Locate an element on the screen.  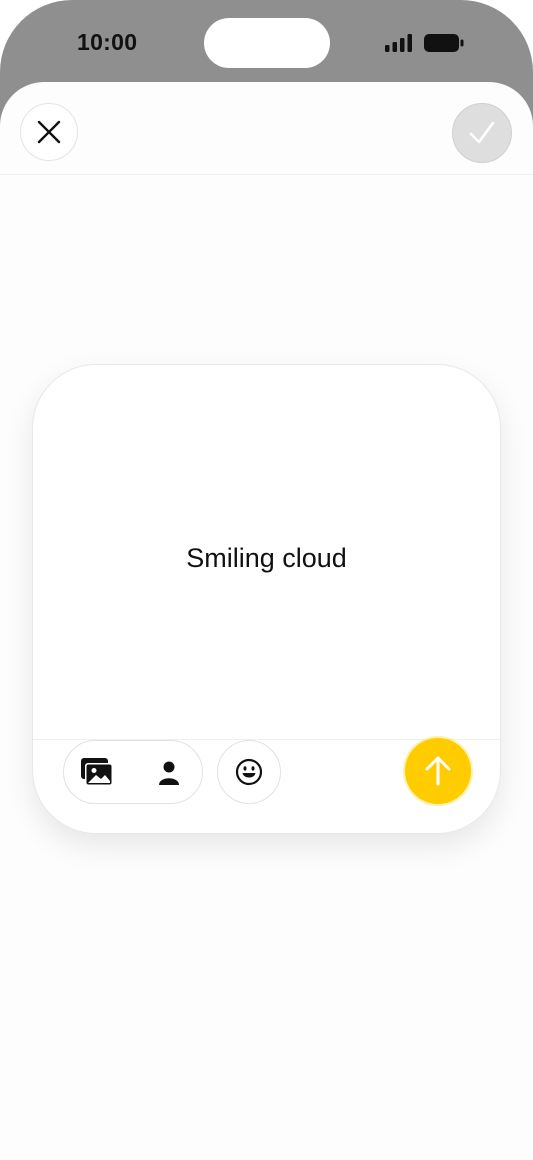
emoji-button is located at coordinates (249, 772).